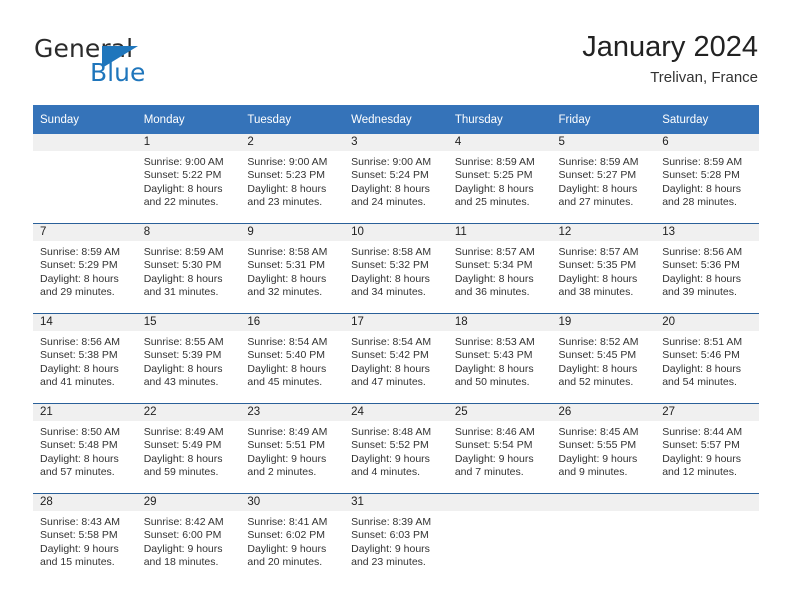  Describe the element at coordinates (79, 535) in the screenshot. I see `sunset-time: Sunset: 5:58 PM` at that location.